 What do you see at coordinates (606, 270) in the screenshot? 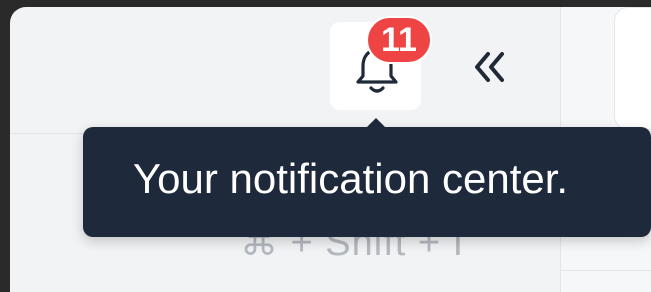
I see `main-divider` at bounding box center [606, 270].